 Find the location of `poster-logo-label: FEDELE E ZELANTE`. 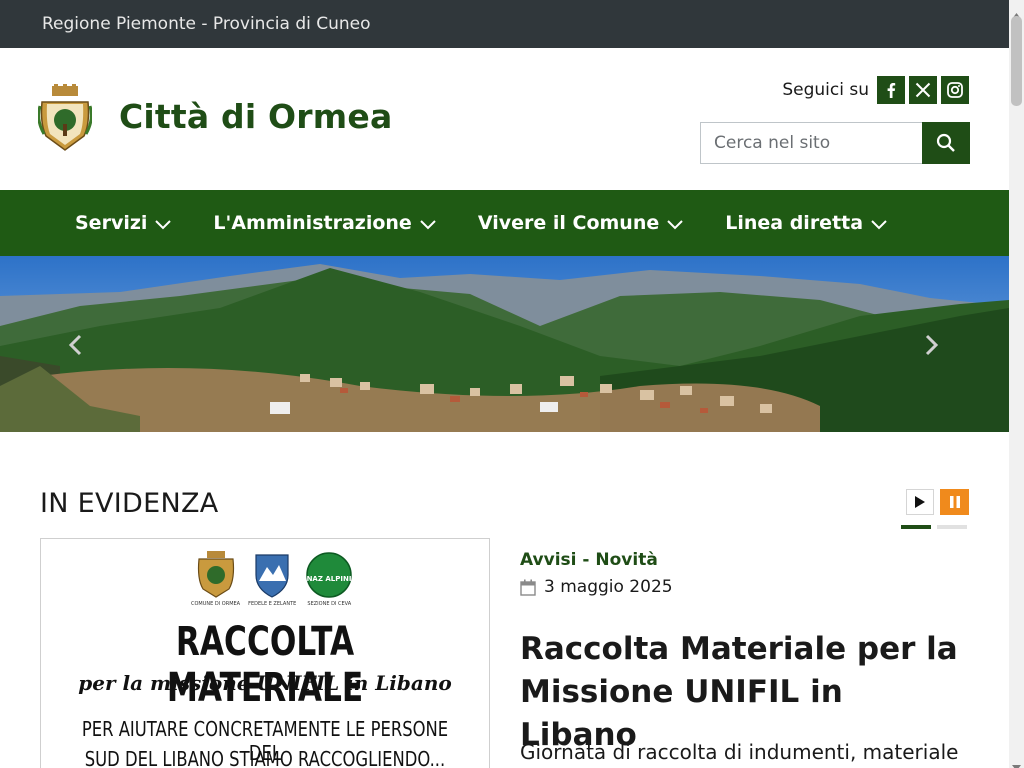

poster-logo-label: FEDELE E ZELANTE is located at coordinates (272, 604).